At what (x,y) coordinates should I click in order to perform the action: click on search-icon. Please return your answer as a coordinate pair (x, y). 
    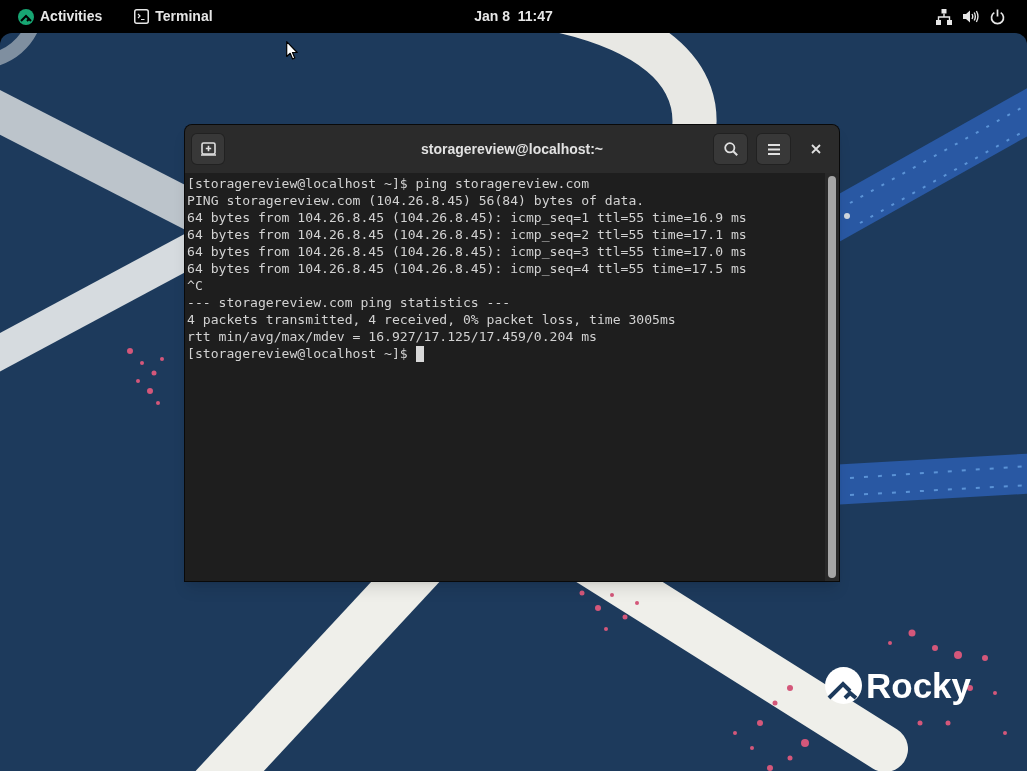
    Looking at the image, I should click on (730, 149).